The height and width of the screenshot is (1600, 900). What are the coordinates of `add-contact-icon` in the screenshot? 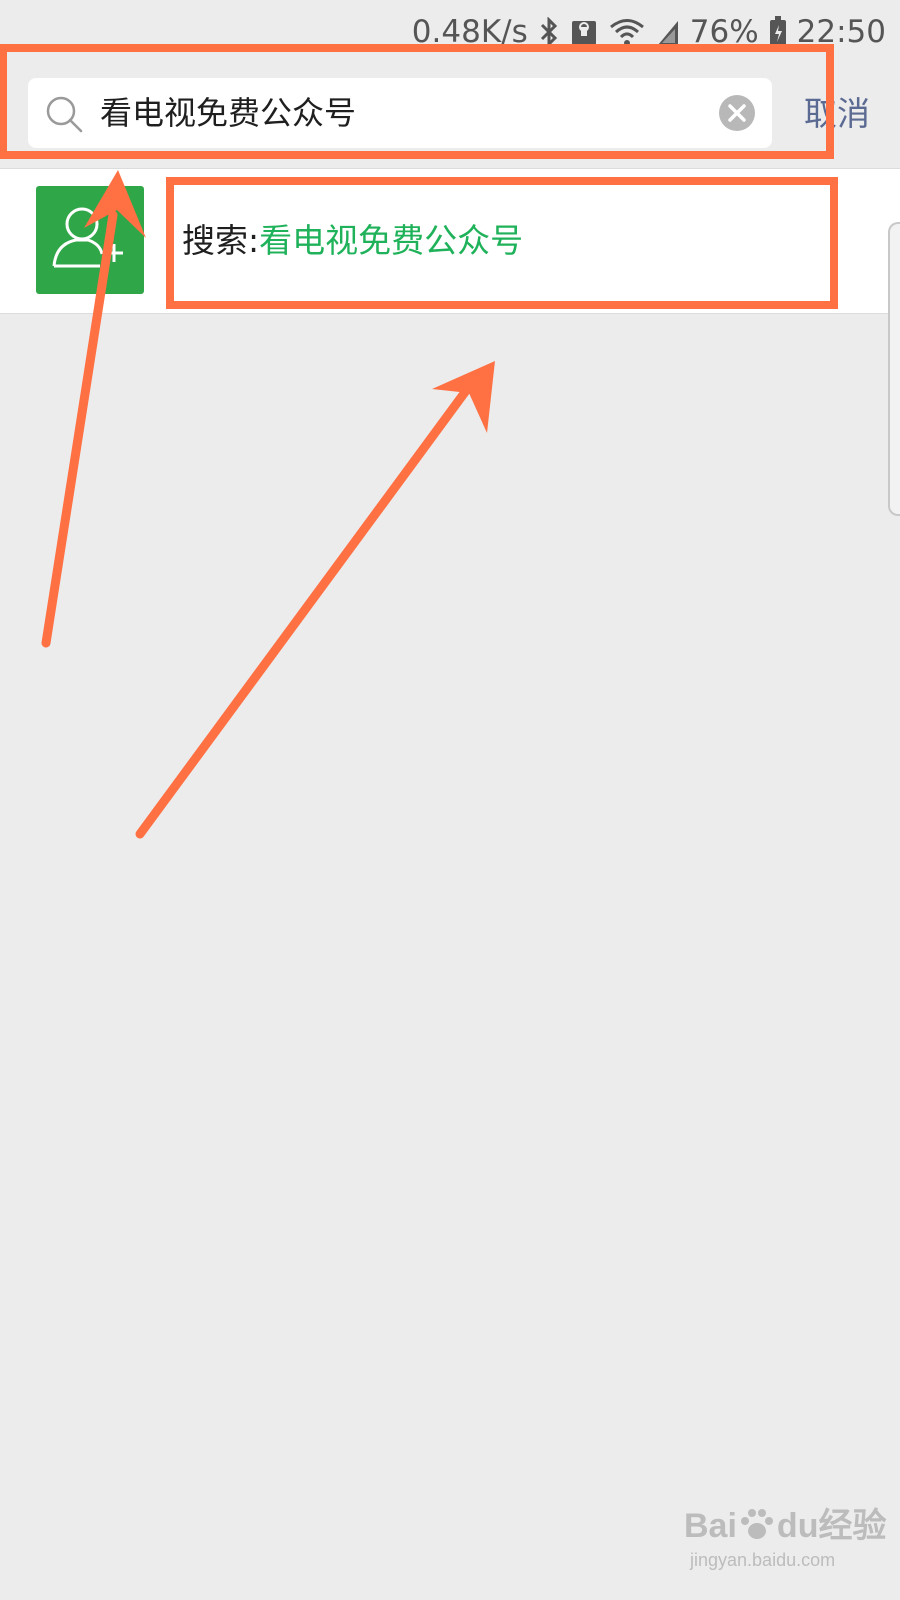 It's located at (87, 237).